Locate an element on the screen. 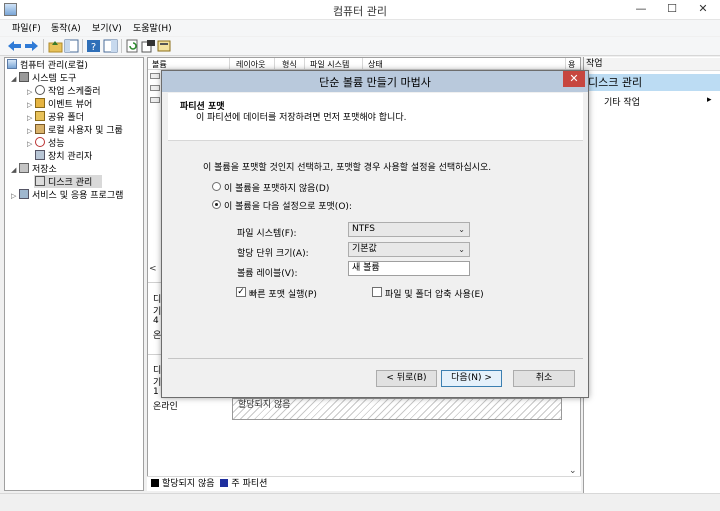 Image resolution: width=720 pixels, height=511 pixels. quick-format-checkbox: ✓ is located at coordinates (241, 292).